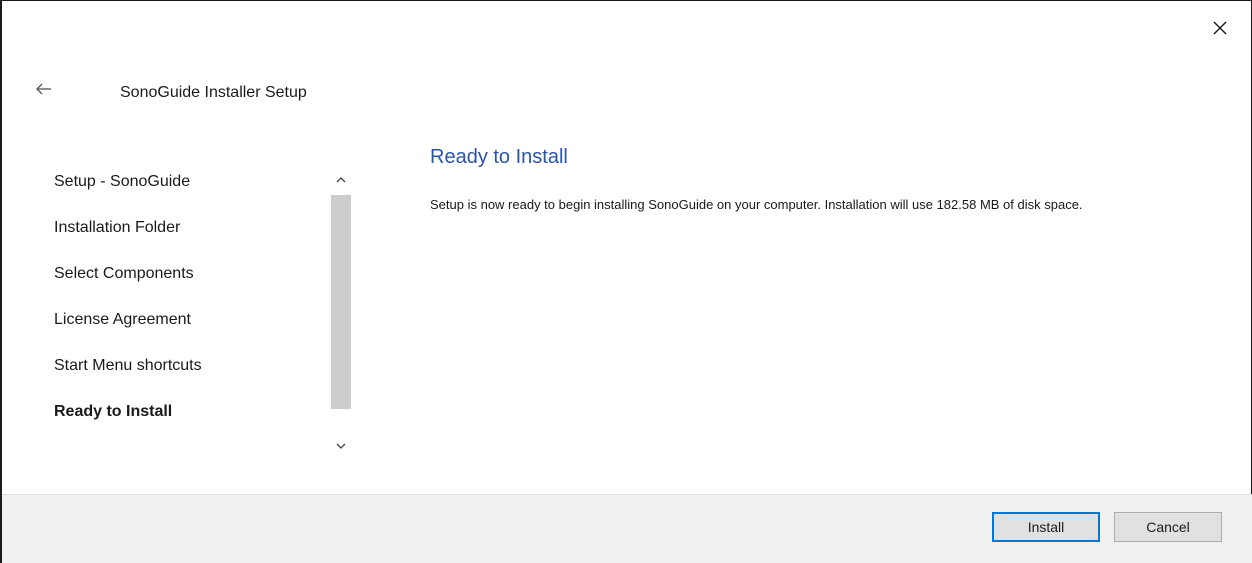  What do you see at coordinates (189, 320) in the screenshot?
I see `nav-item-license-agreement: License Agreement` at bounding box center [189, 320].